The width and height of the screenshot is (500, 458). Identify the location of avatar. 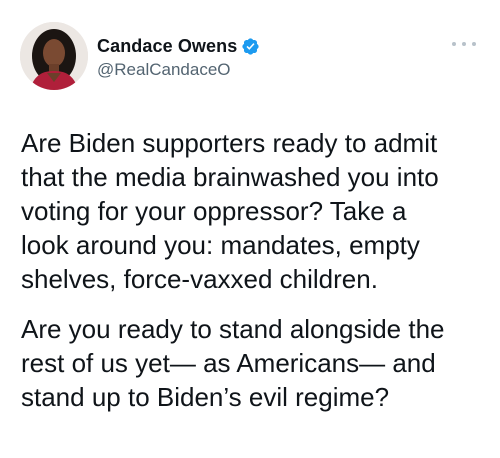
(54, 56).